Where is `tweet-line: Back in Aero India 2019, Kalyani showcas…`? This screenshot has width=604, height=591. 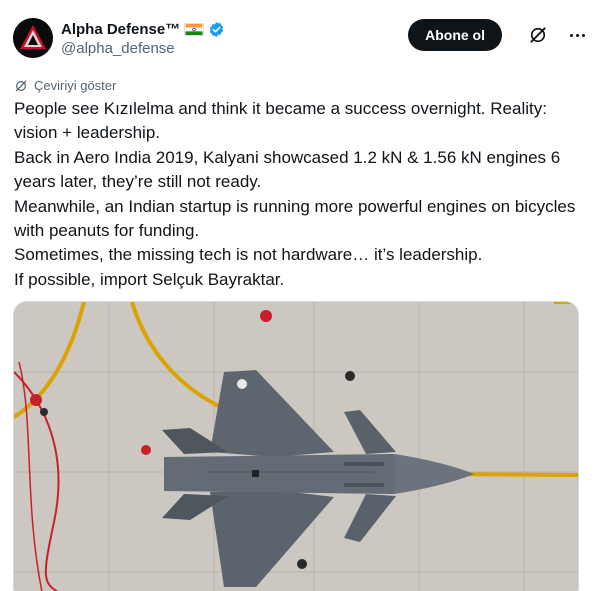 tweet-line: Back in Aero India 2019, Kalyani showcas… is located at coordinates (287, 169).